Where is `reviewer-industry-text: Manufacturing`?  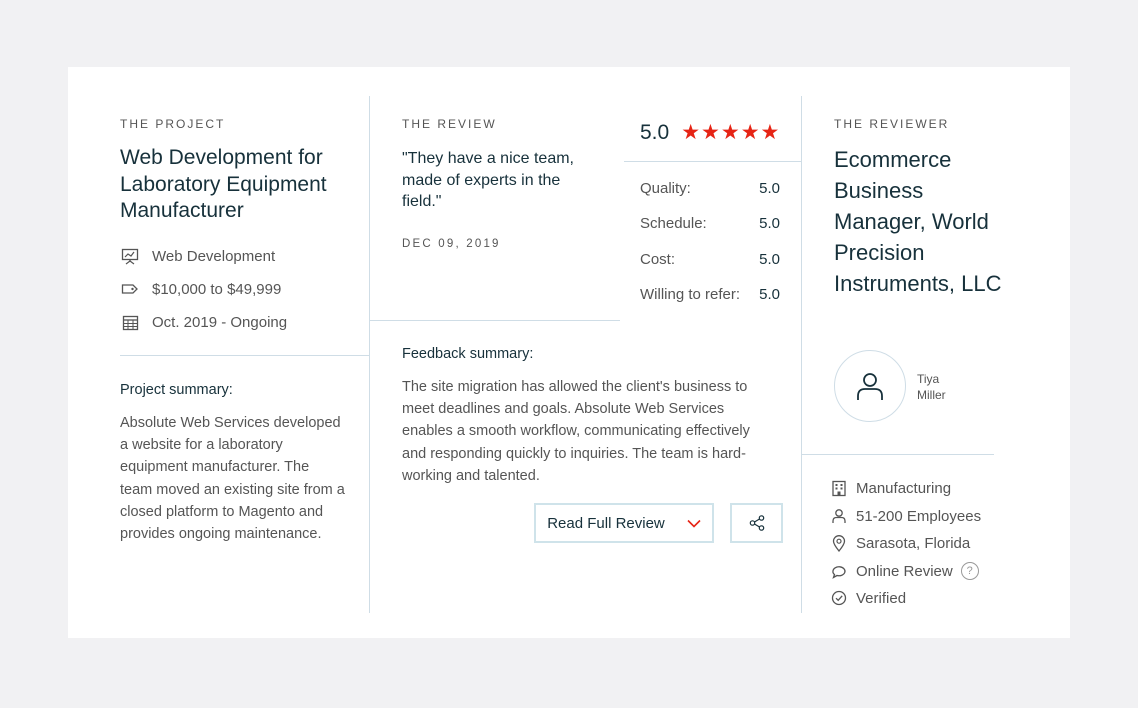 reviewer-industry-text: Manufacturing is located at coordinates (904, 488).